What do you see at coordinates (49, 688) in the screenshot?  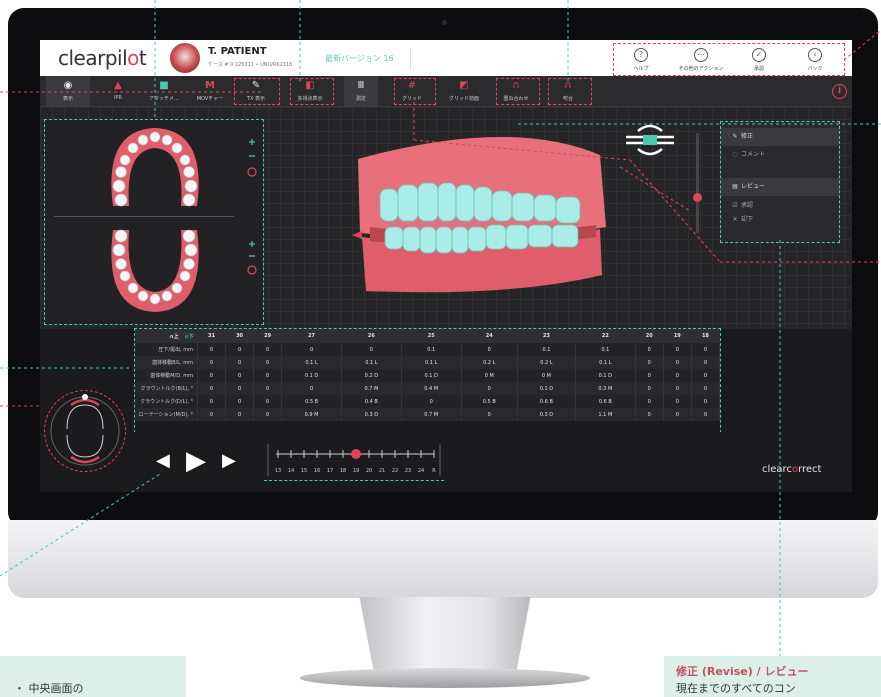 I see `callout-left-text: ・ 中央画面の` at bounding box center [49, 688].